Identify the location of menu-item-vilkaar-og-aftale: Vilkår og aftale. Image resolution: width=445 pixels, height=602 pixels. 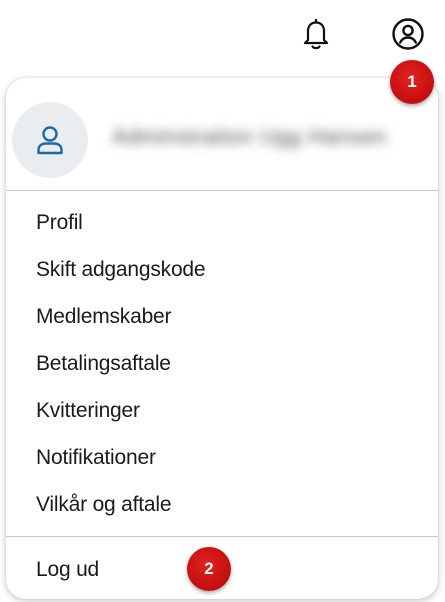
(222, 504).